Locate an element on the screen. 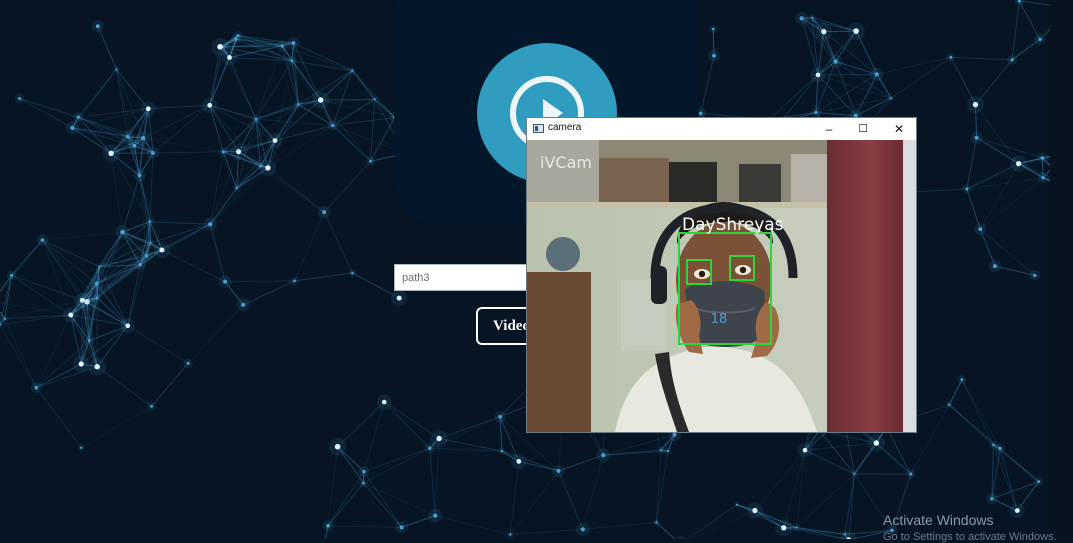  camera-window-title: camera is located at coordinates (564, 127).